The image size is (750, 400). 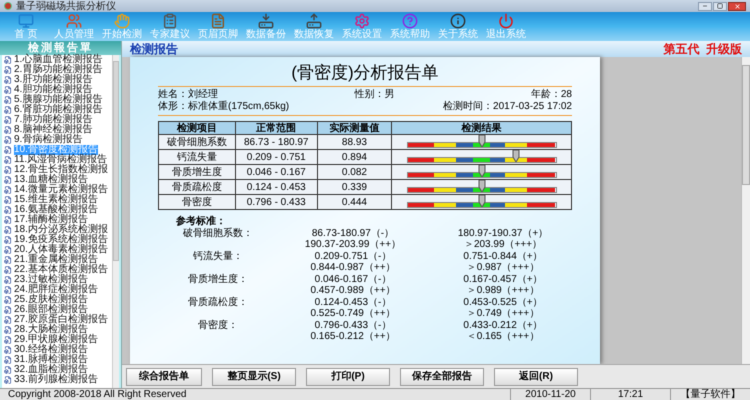 I want to click on action-button: 打印(P), so click(x=348, y=377).